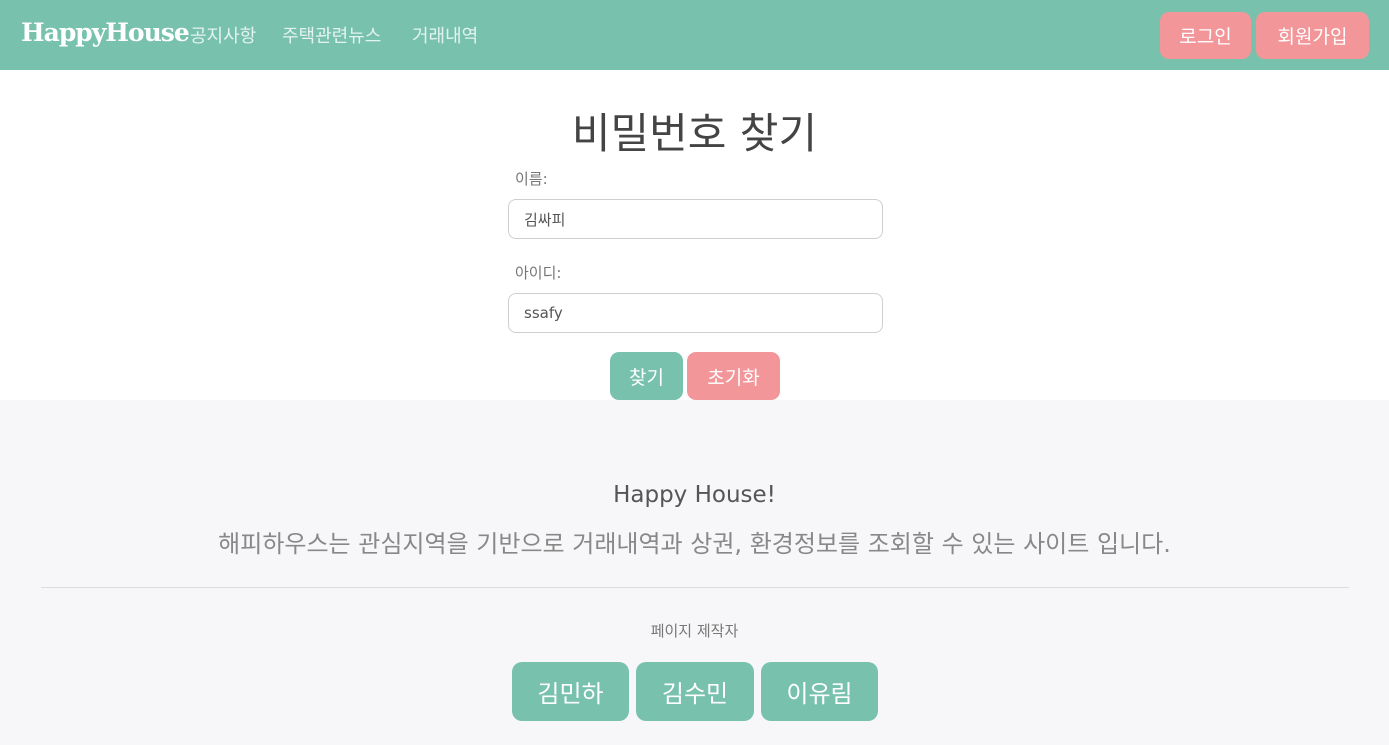 Image resolution: width=1389 pixels, height=745 pixels. What do you see at coordinates (531, 179) in the screenshot?
I see `name-label: 이름:` at bounding box center [531, 179].